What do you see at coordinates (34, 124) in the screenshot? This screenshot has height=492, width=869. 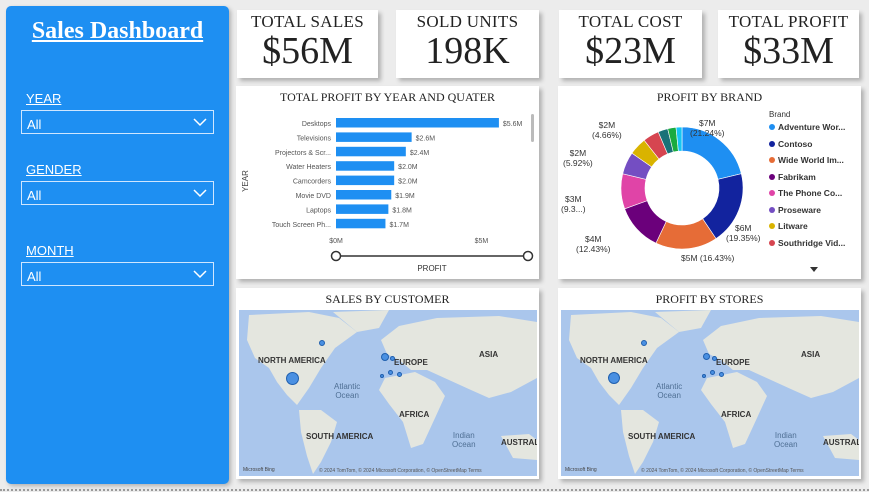 I see `year-filter-value: All` at bounding box center [34, 124].